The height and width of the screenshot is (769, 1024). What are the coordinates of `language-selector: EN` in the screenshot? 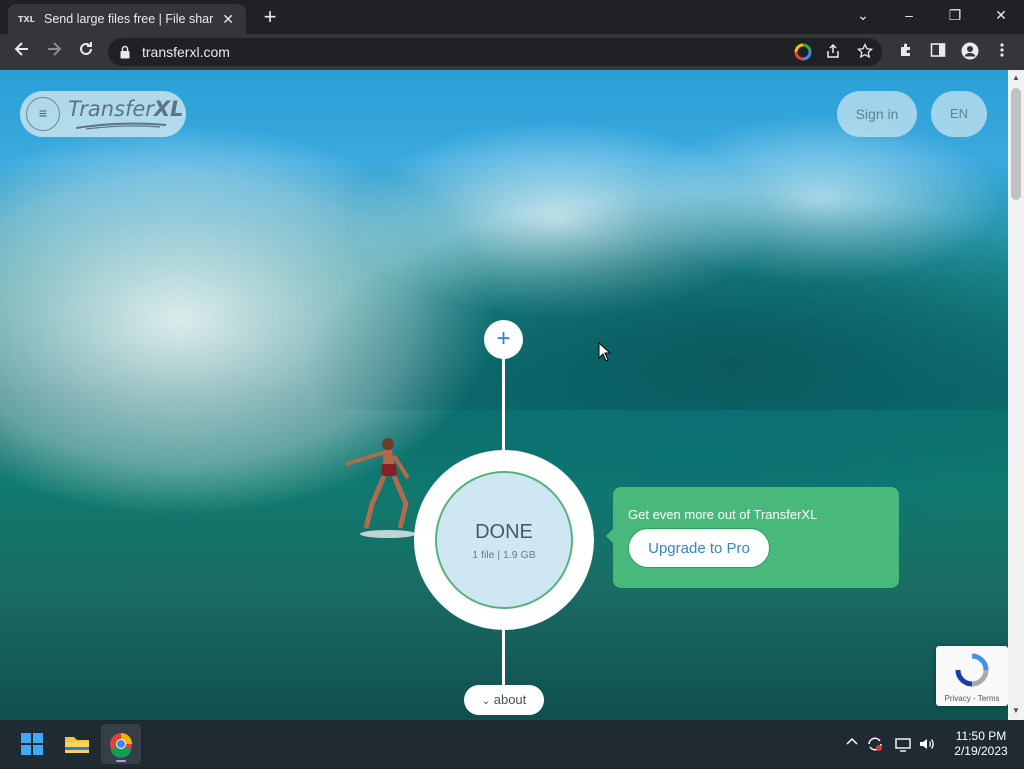 It's located at (959, 114).